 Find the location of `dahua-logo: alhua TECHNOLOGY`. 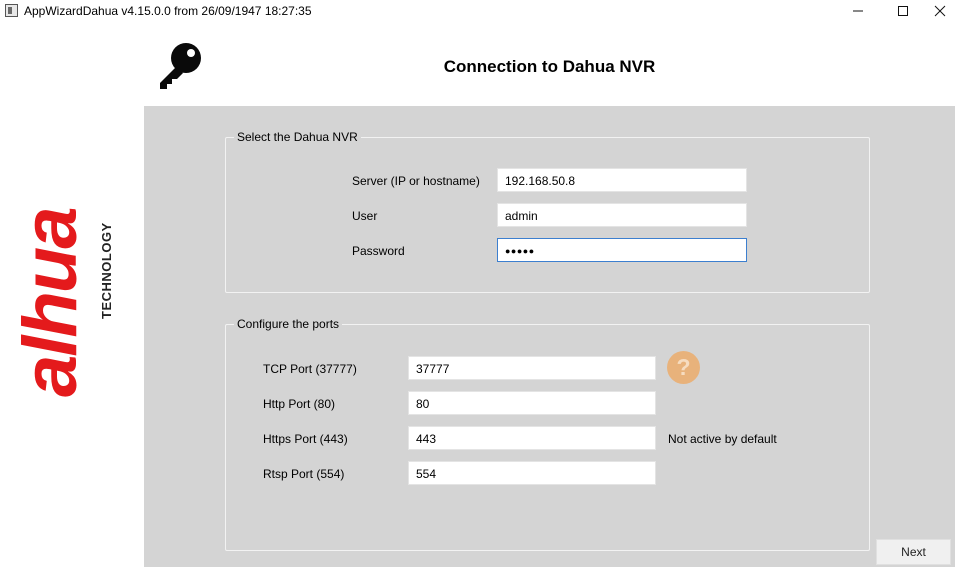

dahua-logo: alhua TECHNOLOGY is located at coordinates (61, 302).